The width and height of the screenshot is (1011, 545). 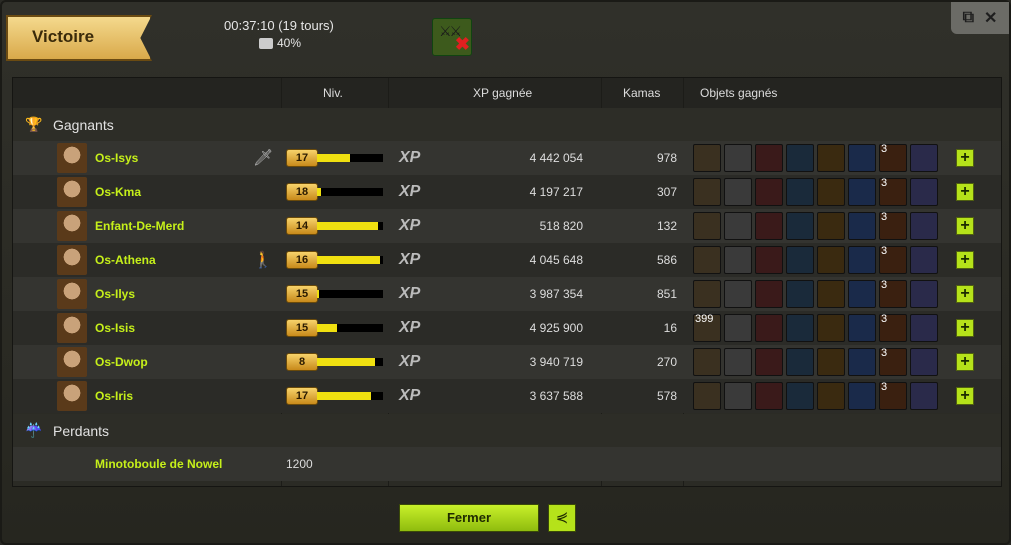 What do you see at coordinates (125, 260) in the screenshot?
I see `player-name: Os-Athena` at bounding box center [125, 260].